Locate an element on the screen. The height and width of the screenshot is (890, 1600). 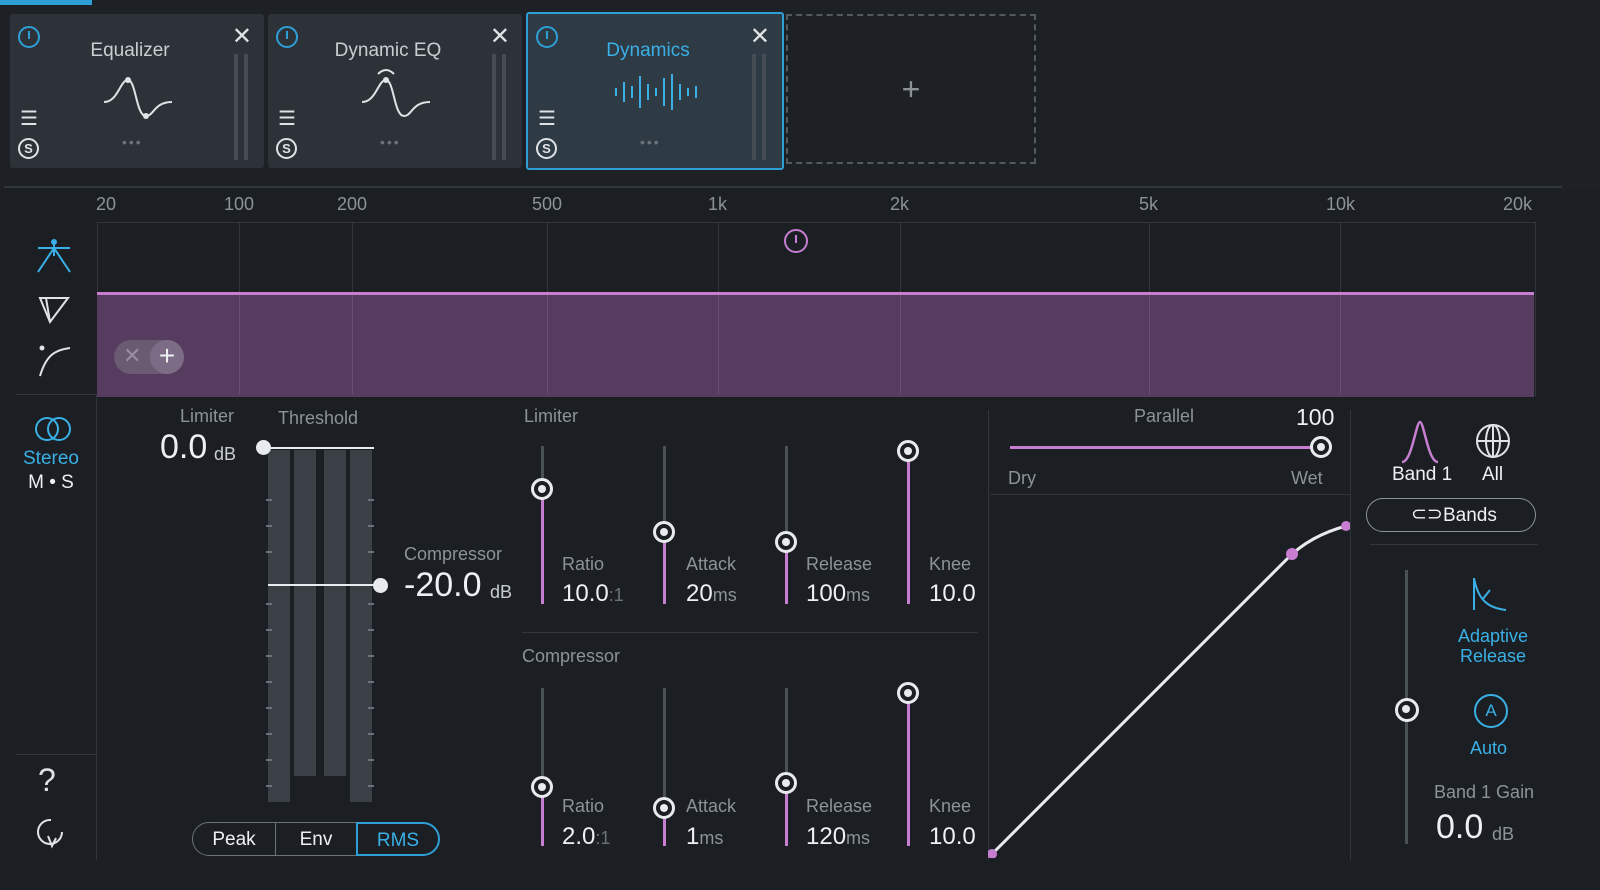
auto-icon: A is located at coordinates (1491, 711).